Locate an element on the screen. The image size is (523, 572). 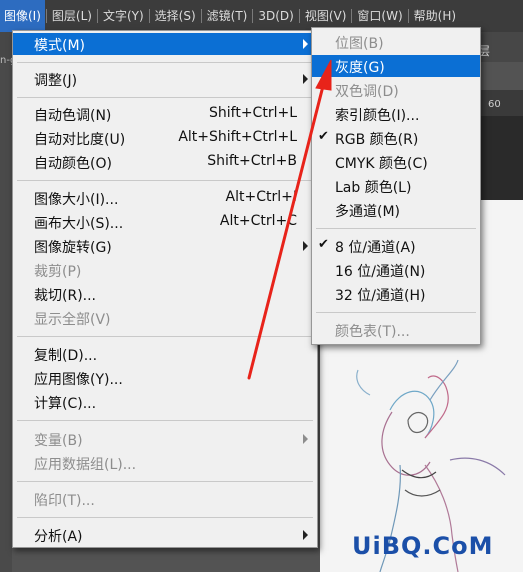
ruler-tick-label: 60 is located at coordinates (494, 104).